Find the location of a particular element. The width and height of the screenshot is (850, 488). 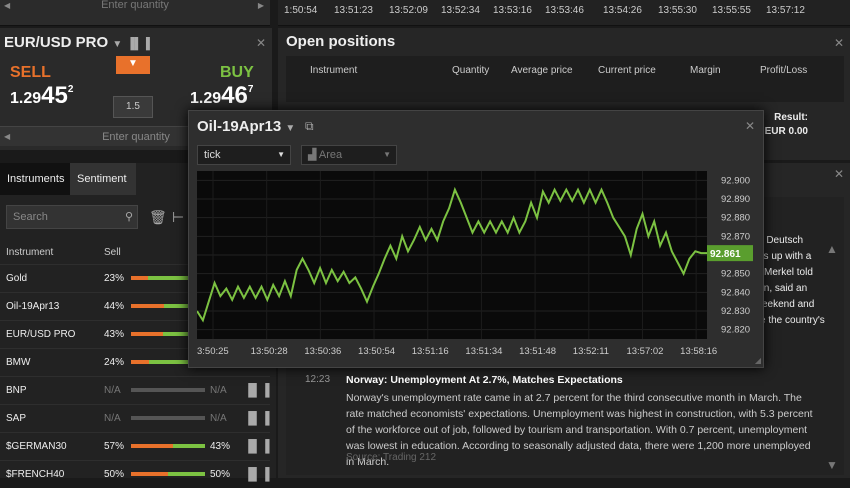

direction-toggle: ▼ is located at coordinates (133, 65).